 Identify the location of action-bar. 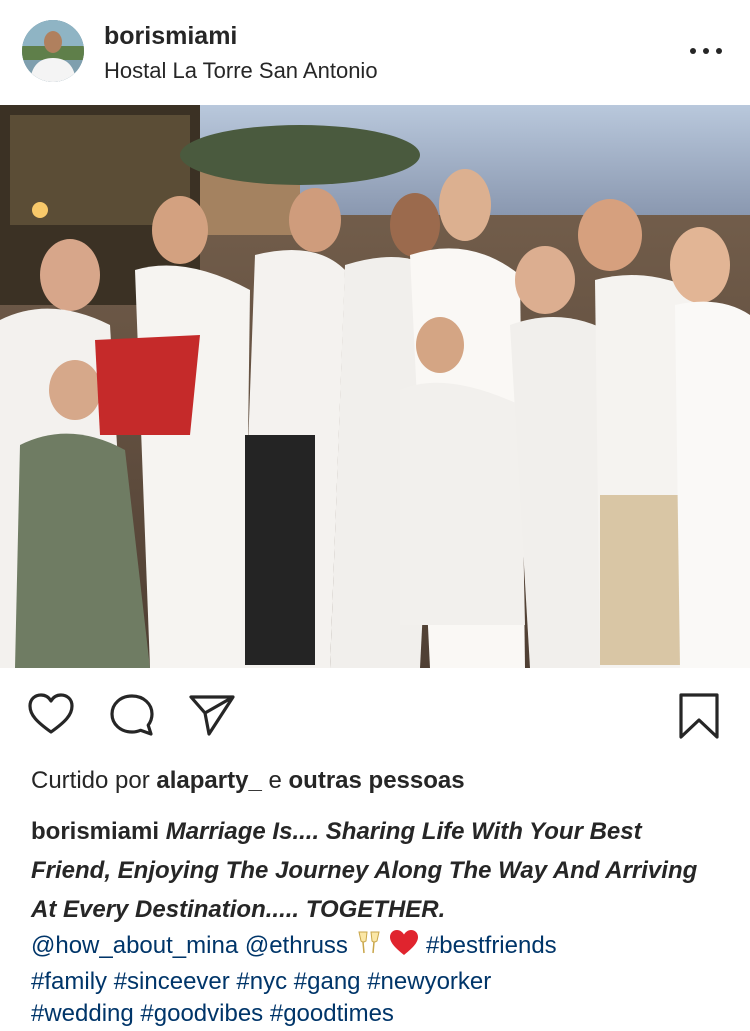
(375, 718).